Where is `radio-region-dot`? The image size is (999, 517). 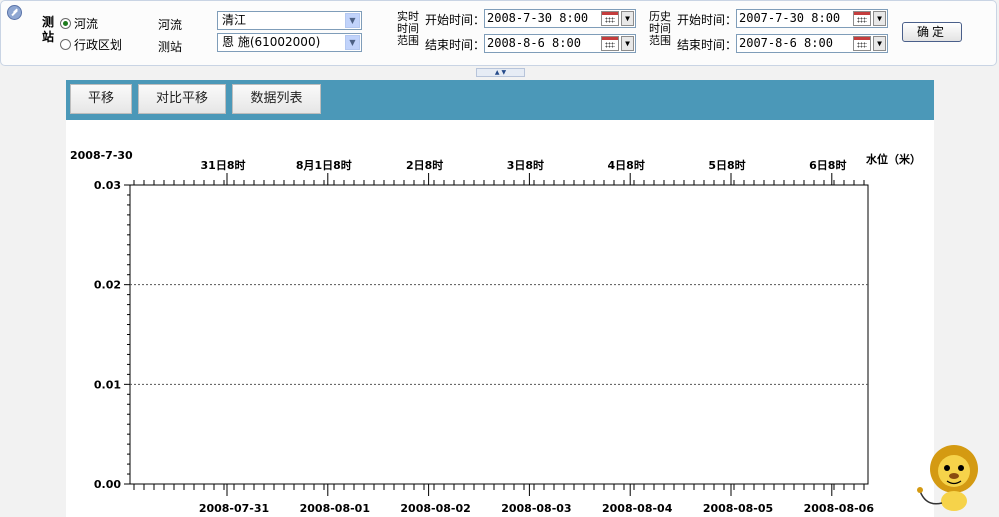 radio-region-dot is located at coordinates (65, 44).